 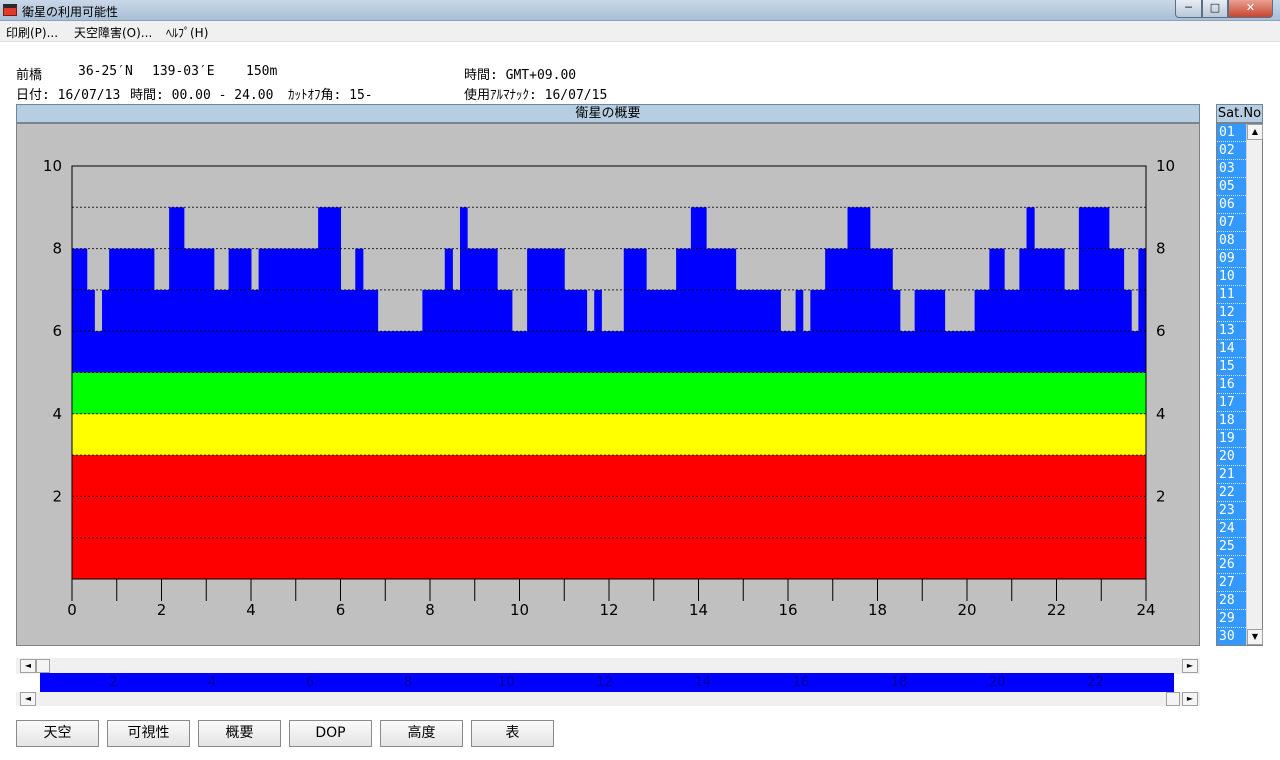 I want to click on x-tick-label: 24, so click(x=1145, y=610).